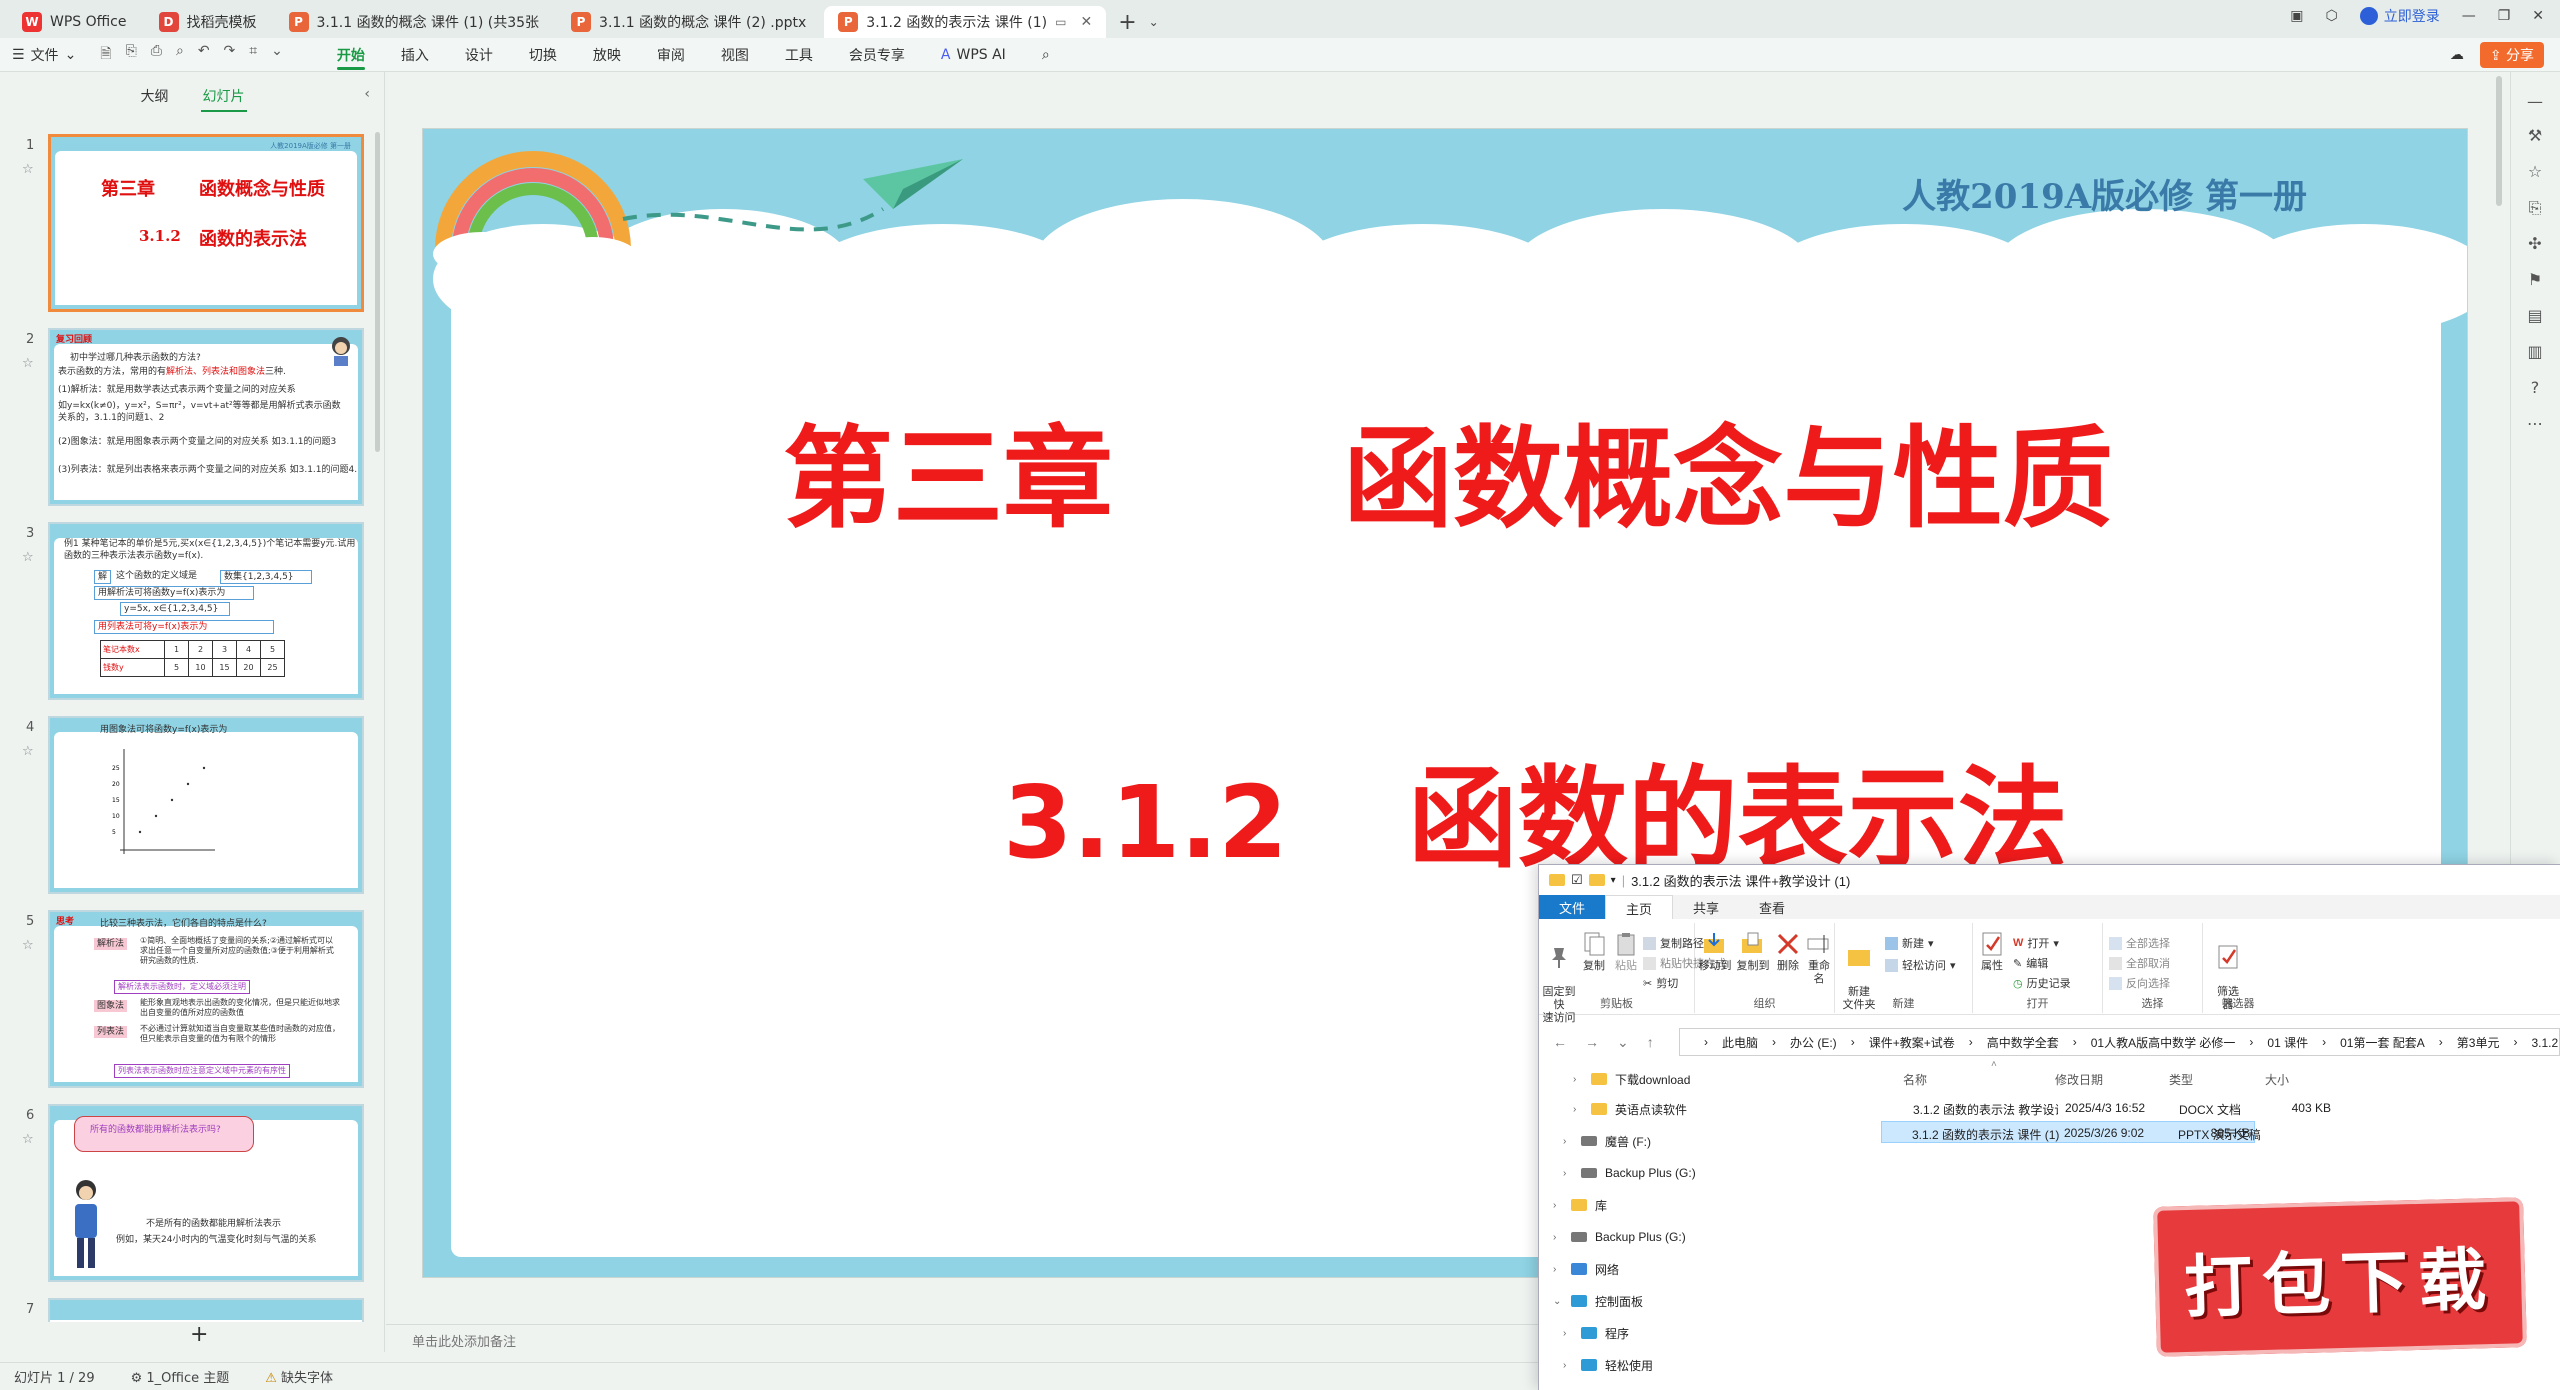  What do you see at coordinates (2382, 1042) in the screenshot?
I see `path-segment: 01第一套 配套A` at bounding box center [2382, 1042].